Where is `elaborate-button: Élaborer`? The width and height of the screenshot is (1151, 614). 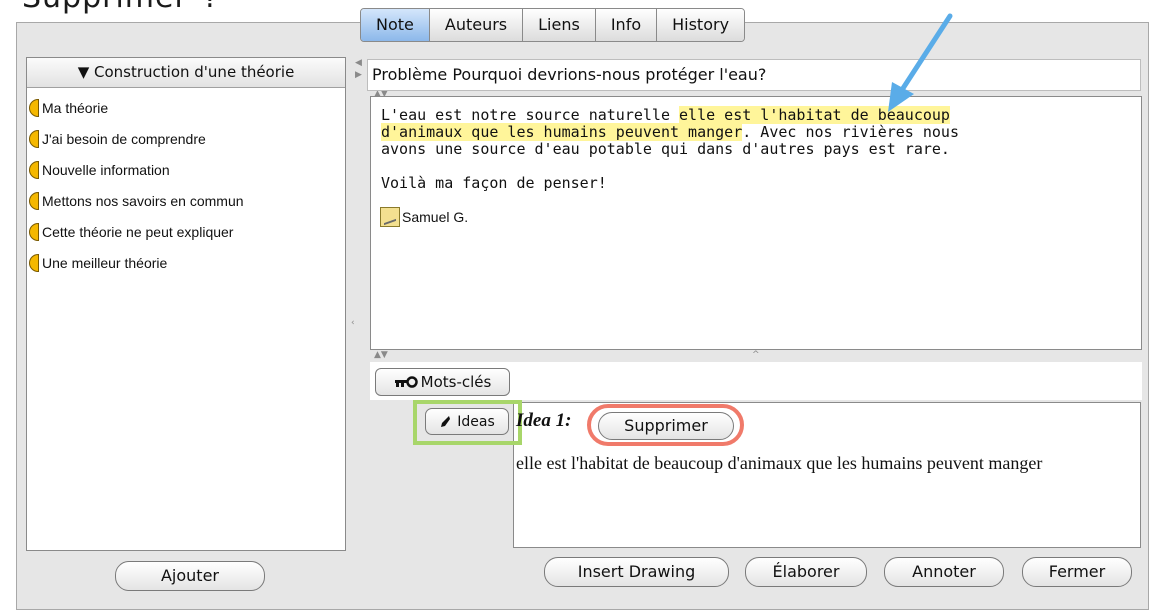
elaborate-button: Élaborer is located at coordinates (806, 572).